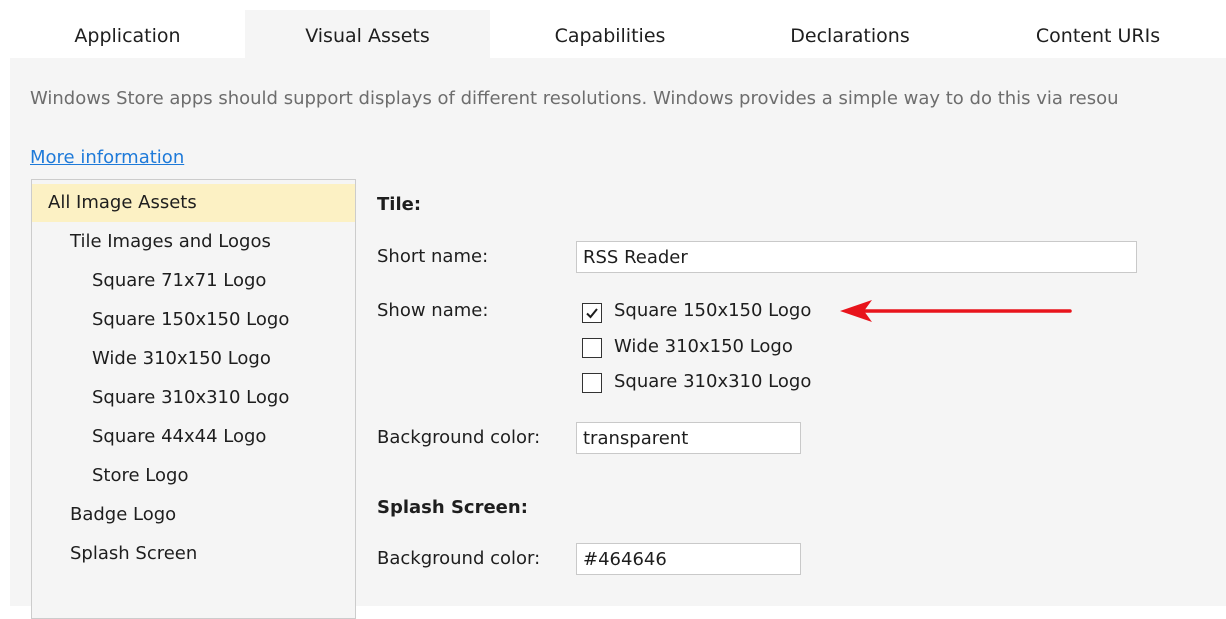 This screenshot has height=619, width=1226. Describe the element at coordinates (107, 157) in the screenshot. I see `more-information-link: More information` at that location.